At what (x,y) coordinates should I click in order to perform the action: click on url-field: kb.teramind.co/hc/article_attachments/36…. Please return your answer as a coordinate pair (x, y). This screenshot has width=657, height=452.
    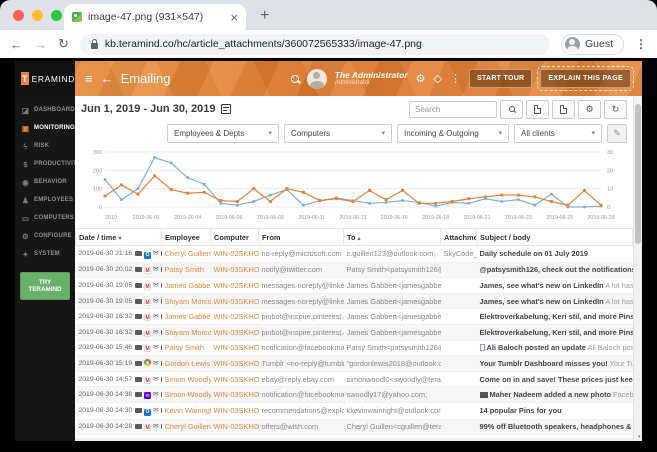
    Looking at the image, I should click on (314, 44).